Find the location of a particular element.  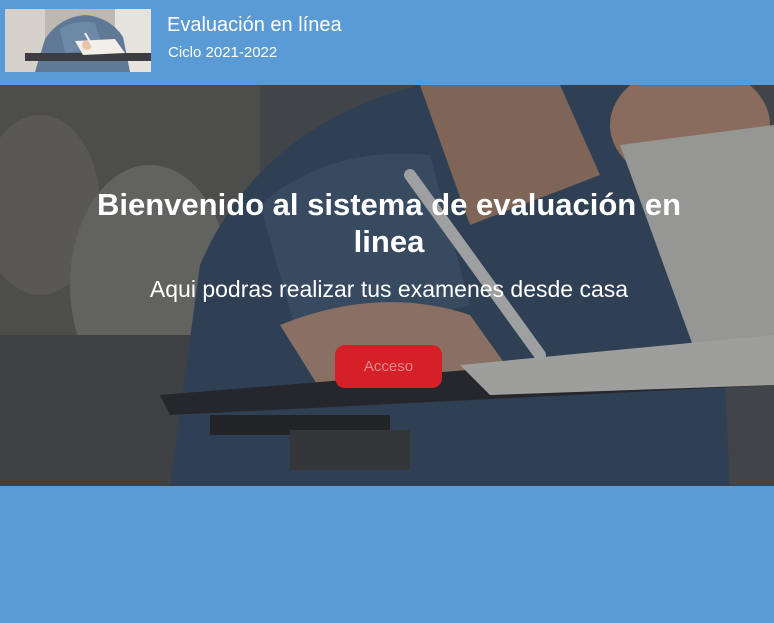

app-title: Evaluación en línea is located at coordinates (254, 25).